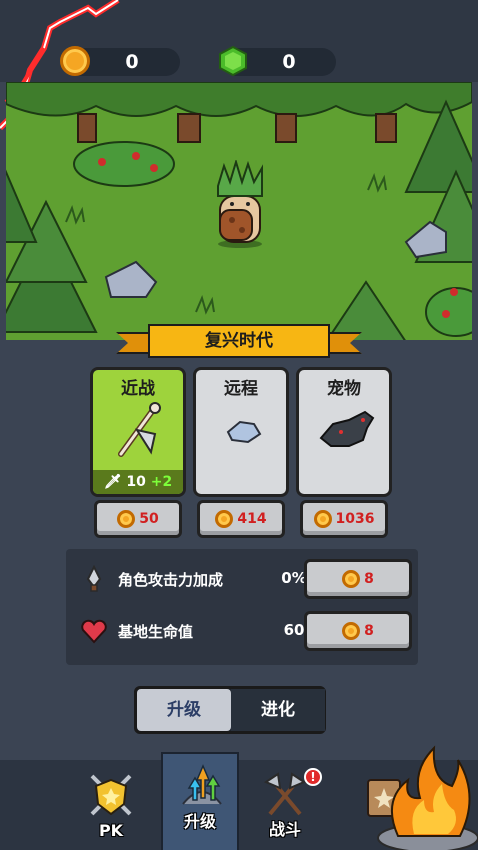  I want to click on melee-level-bonus: +2, so click(161, 482).